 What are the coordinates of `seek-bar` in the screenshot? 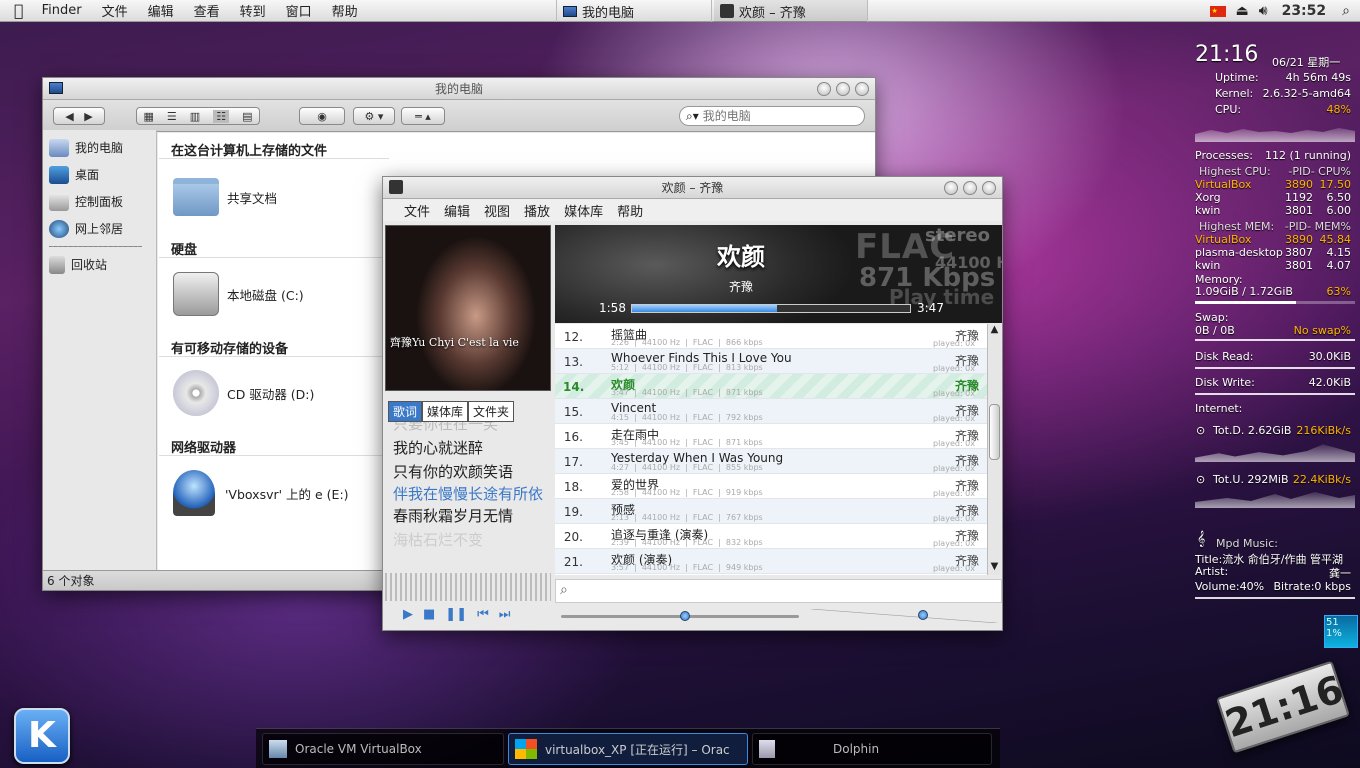 It's located at (771, 308).